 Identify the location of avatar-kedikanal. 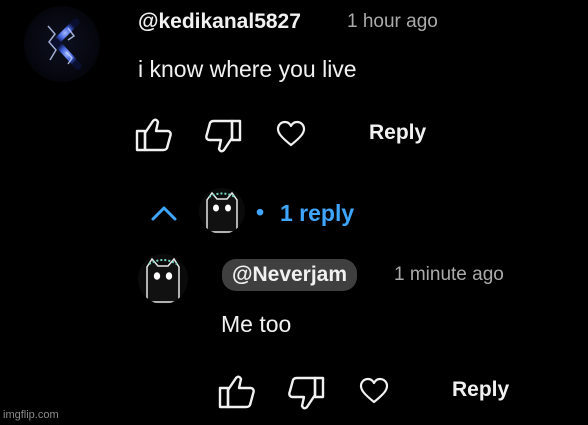
(62, 44).